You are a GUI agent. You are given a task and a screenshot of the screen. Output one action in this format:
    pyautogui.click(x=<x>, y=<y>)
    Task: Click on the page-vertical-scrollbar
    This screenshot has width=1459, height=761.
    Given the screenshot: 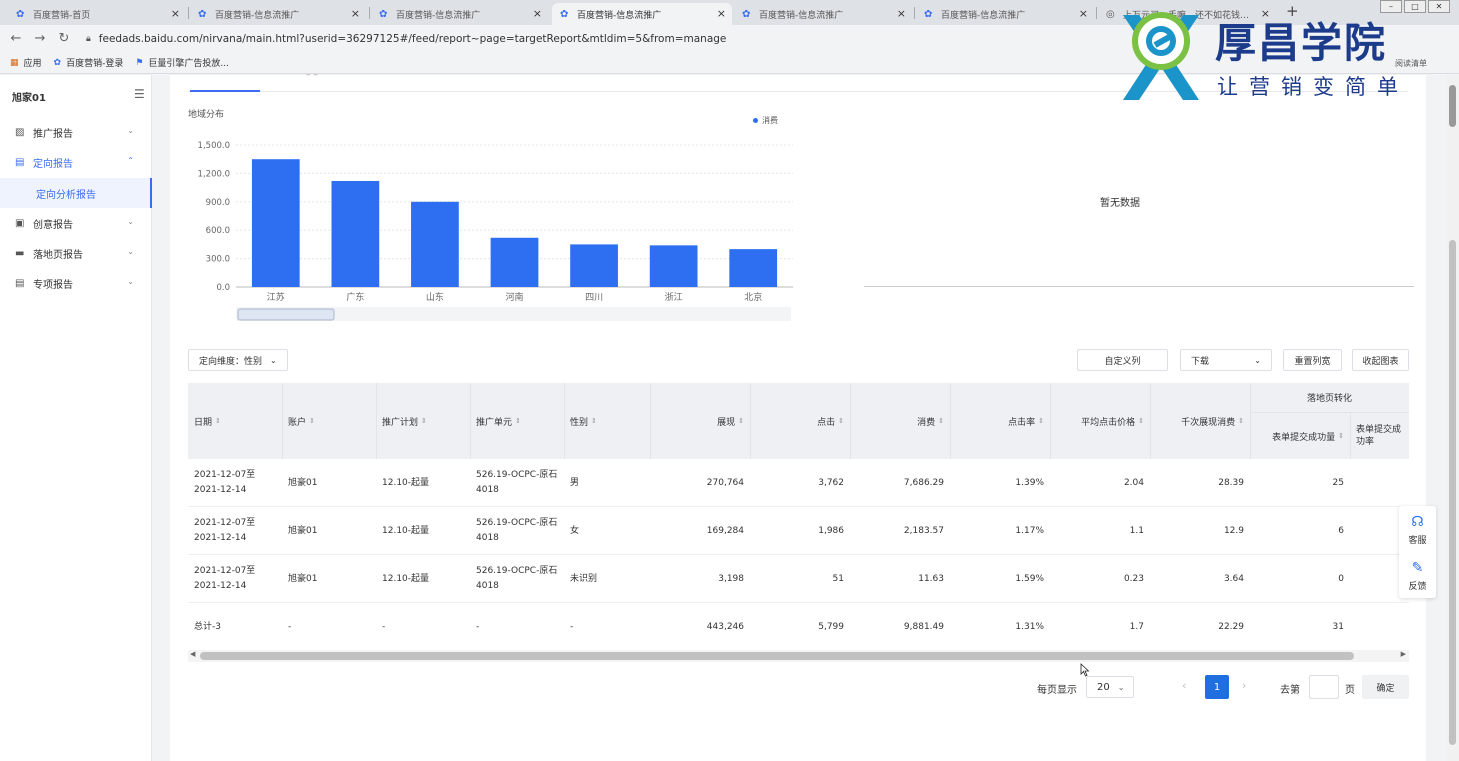 What is the action you would take?
    pyautogui.click(x=1452, y=418)
    